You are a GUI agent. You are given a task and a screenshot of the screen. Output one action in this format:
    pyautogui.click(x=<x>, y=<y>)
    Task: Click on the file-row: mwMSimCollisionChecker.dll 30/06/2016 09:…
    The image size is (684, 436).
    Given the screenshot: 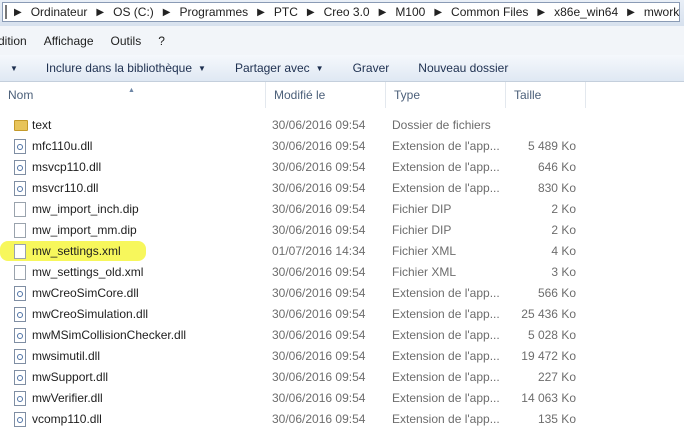 What is the action you would take?
    pyautogui.click(x=342, y=335)
    